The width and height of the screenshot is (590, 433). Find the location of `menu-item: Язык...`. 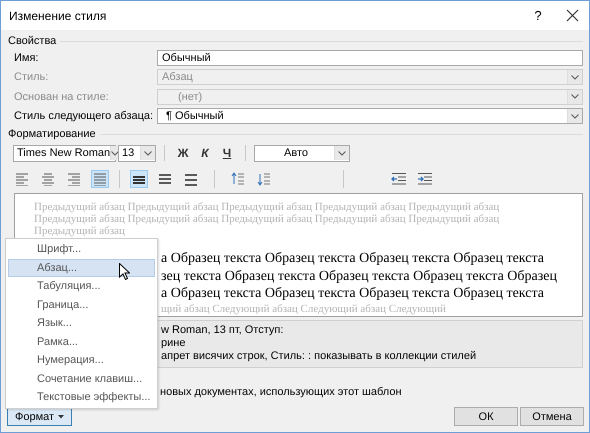

menu-item: Язык... is located at coordinates (81, 323).